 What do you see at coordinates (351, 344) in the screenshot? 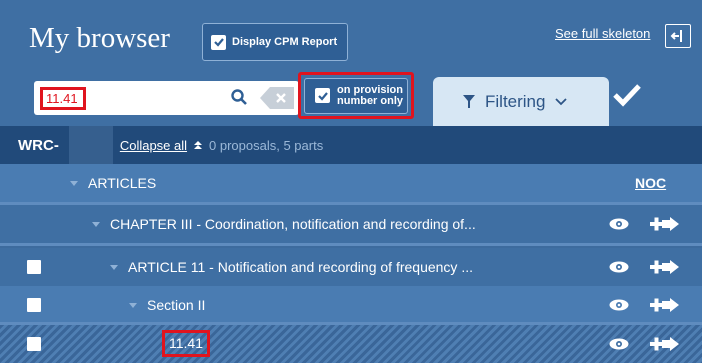
I see `tree-row-provision-11-41: 11.41` at bounding box center [351, 344].